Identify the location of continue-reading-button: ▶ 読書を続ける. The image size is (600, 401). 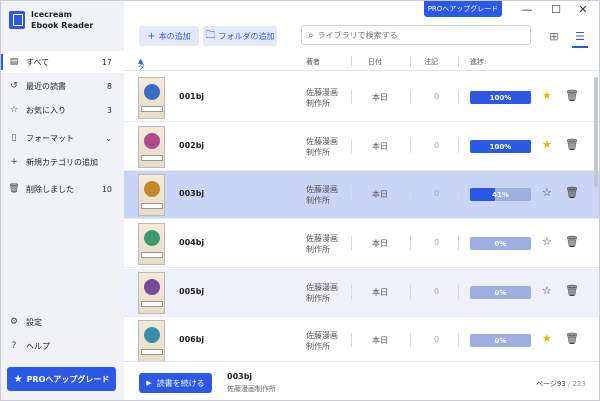
(175, 383).